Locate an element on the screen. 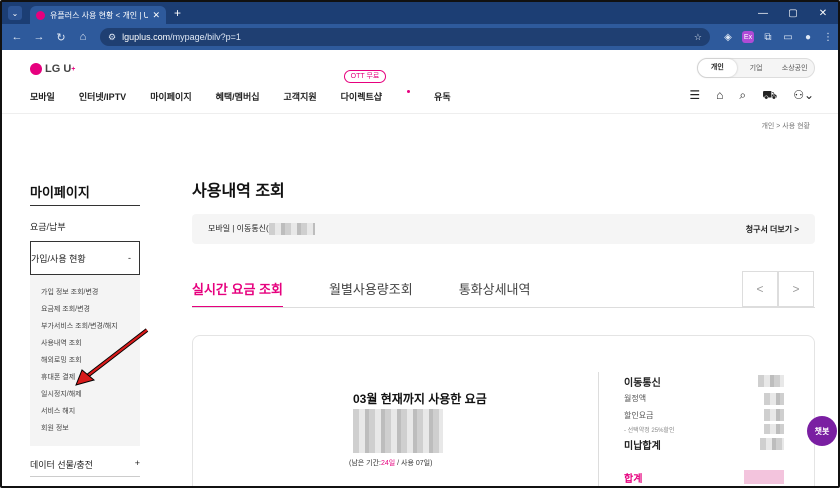  breadcrumb: 개인 > 사용 현황 is located at coordinates (785, 126).